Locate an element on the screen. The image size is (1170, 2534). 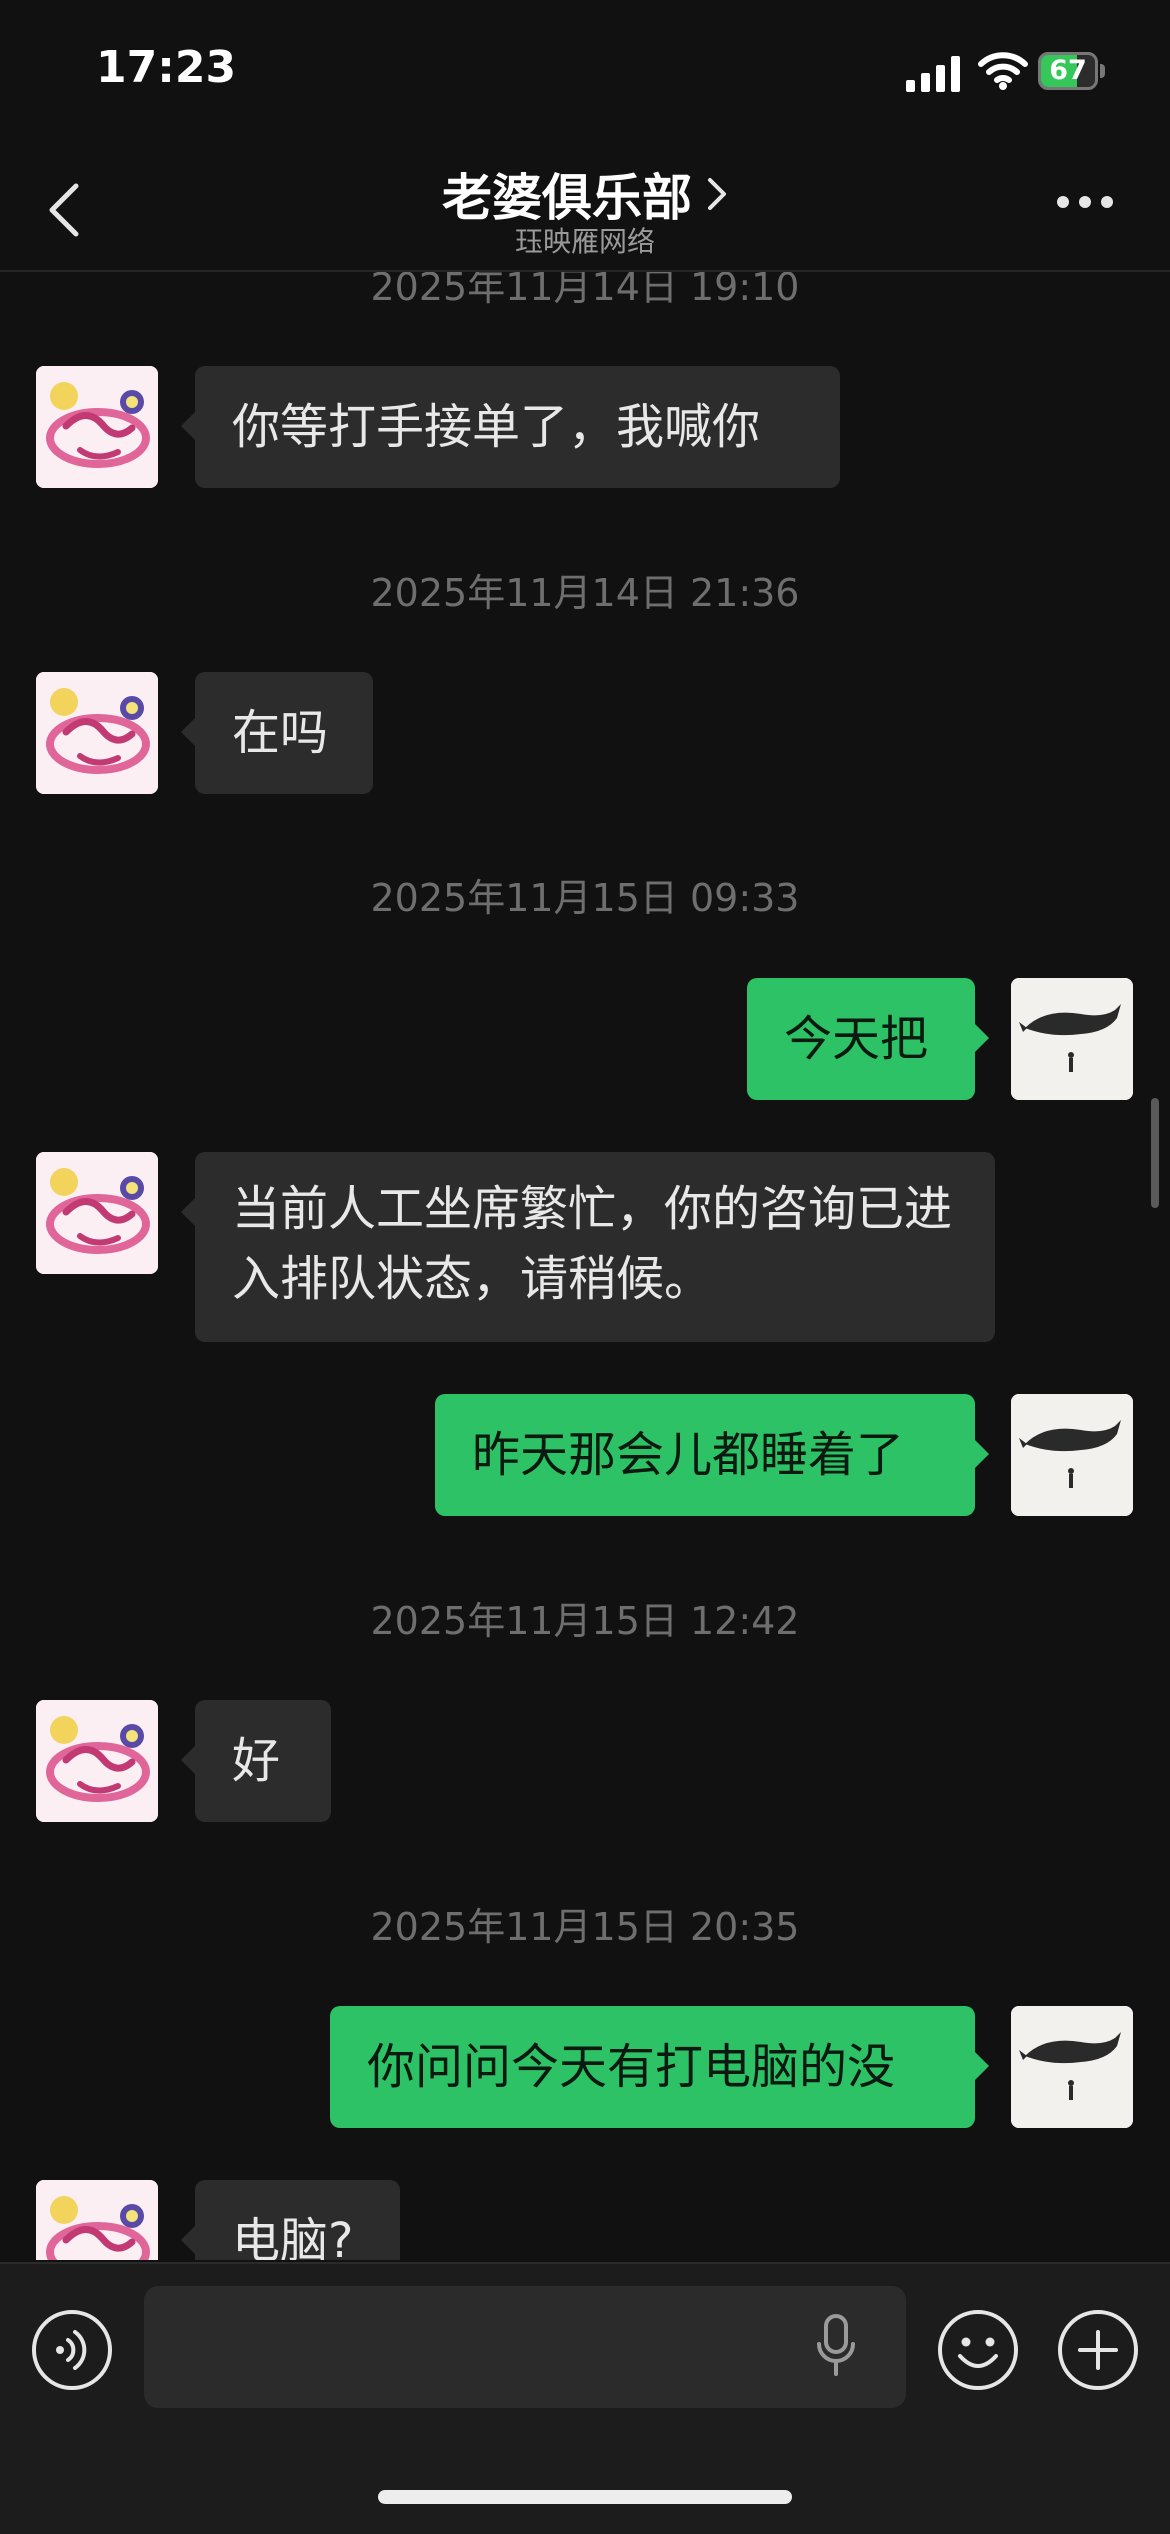
chevron-right-icon is located at coordinates (717, 194).